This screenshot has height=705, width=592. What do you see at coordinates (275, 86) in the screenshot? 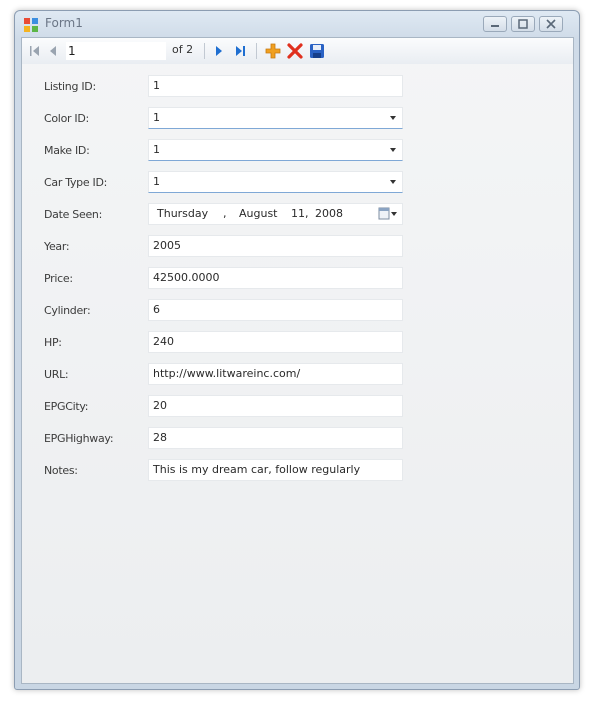
I see `listing-id-field: 1` at bounding box center [275, 86].